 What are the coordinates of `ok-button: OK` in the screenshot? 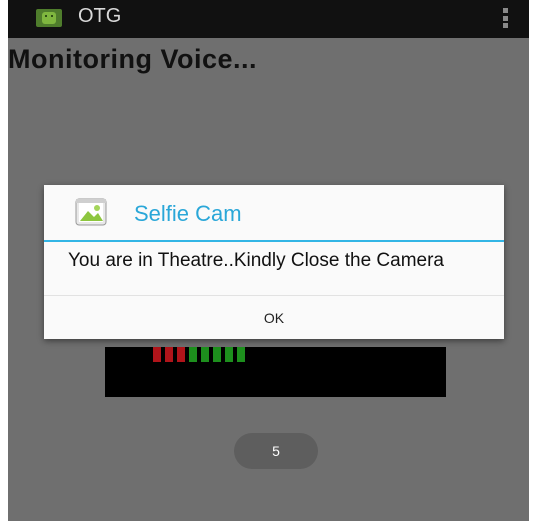 It's located at (274, 317).